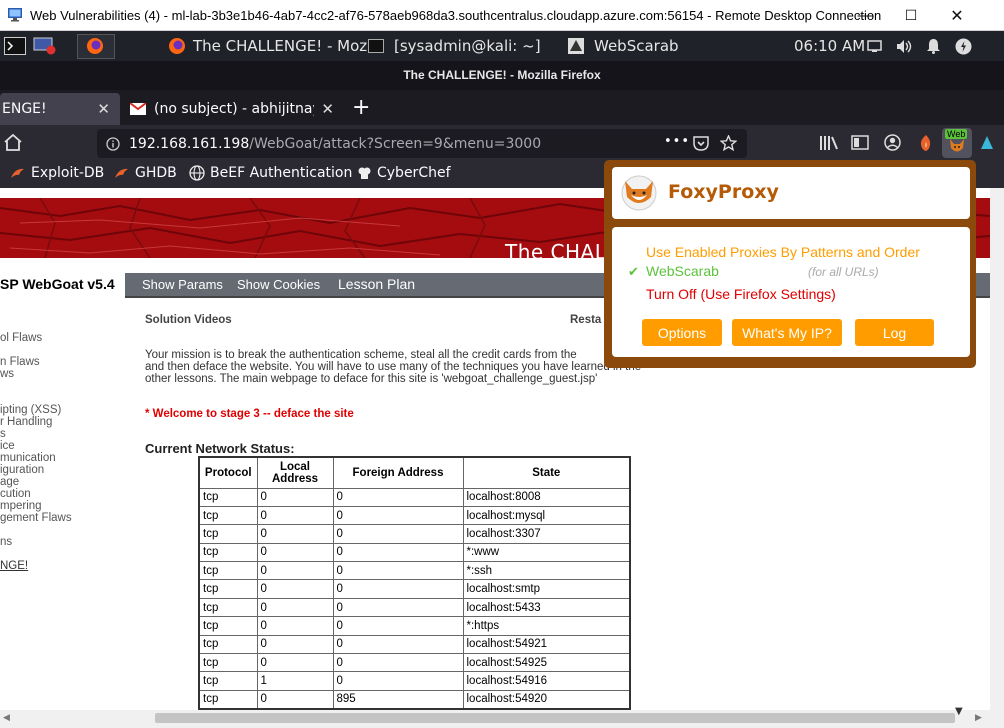 This screenshot has height=728, width=1004. I want to click on horizontal-scroll-thumb, so click(555, 718).